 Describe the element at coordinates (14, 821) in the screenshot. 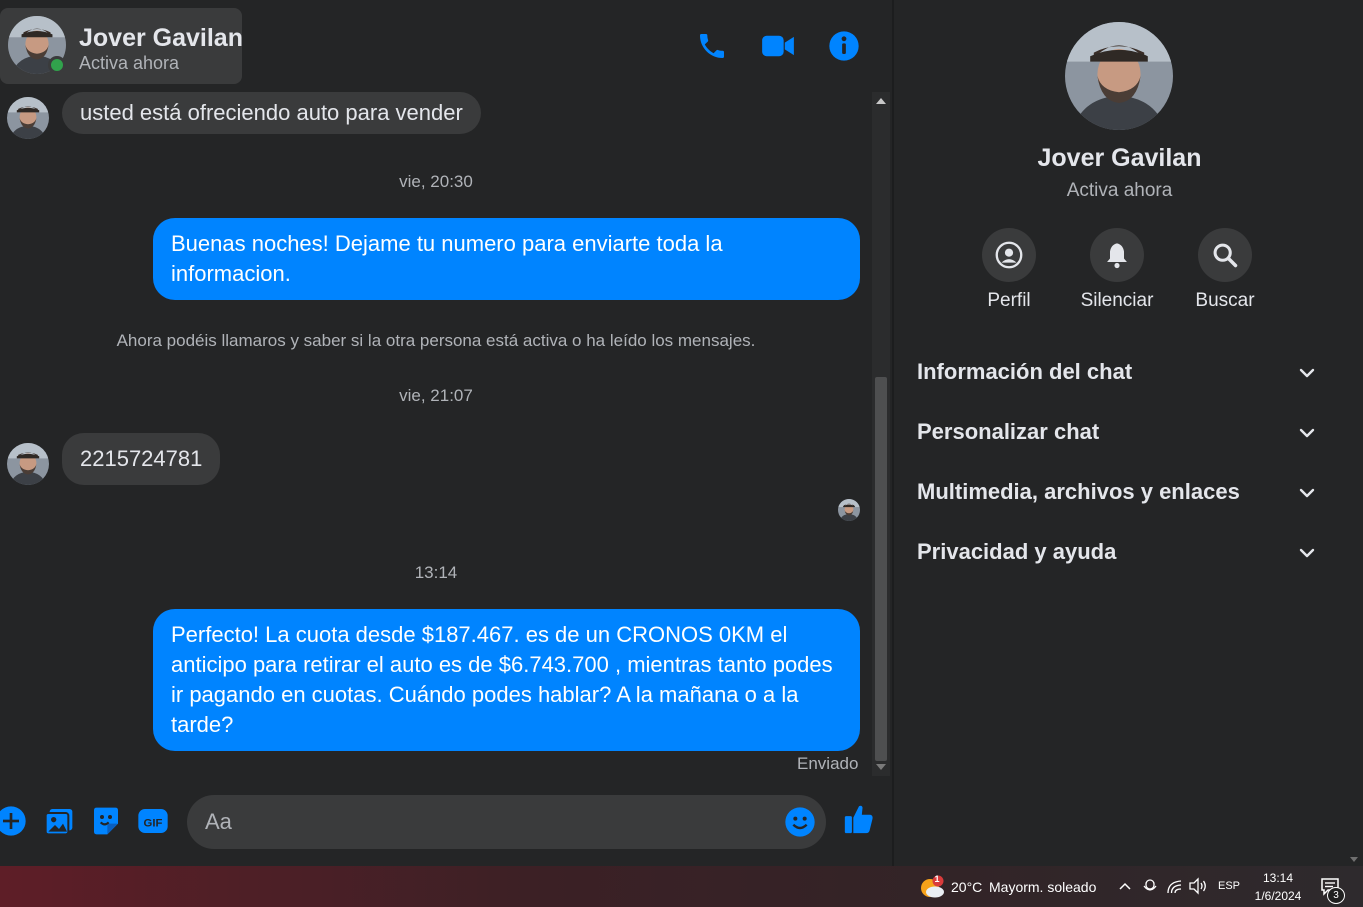

I see `plus-icon` at that location.